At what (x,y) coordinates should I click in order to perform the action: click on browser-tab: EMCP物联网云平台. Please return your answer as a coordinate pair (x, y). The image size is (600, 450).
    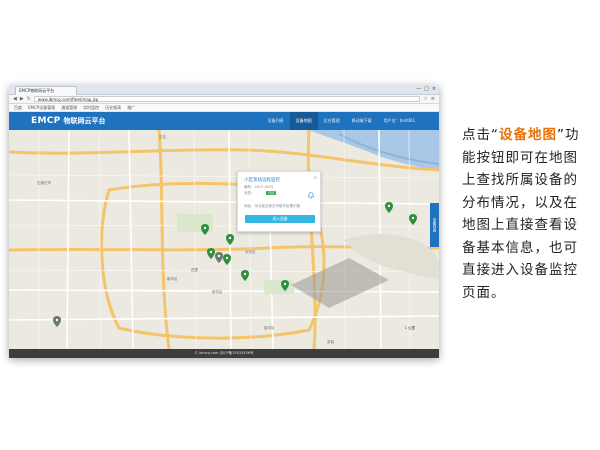
    Looking at the image, I should click on (46, 90).